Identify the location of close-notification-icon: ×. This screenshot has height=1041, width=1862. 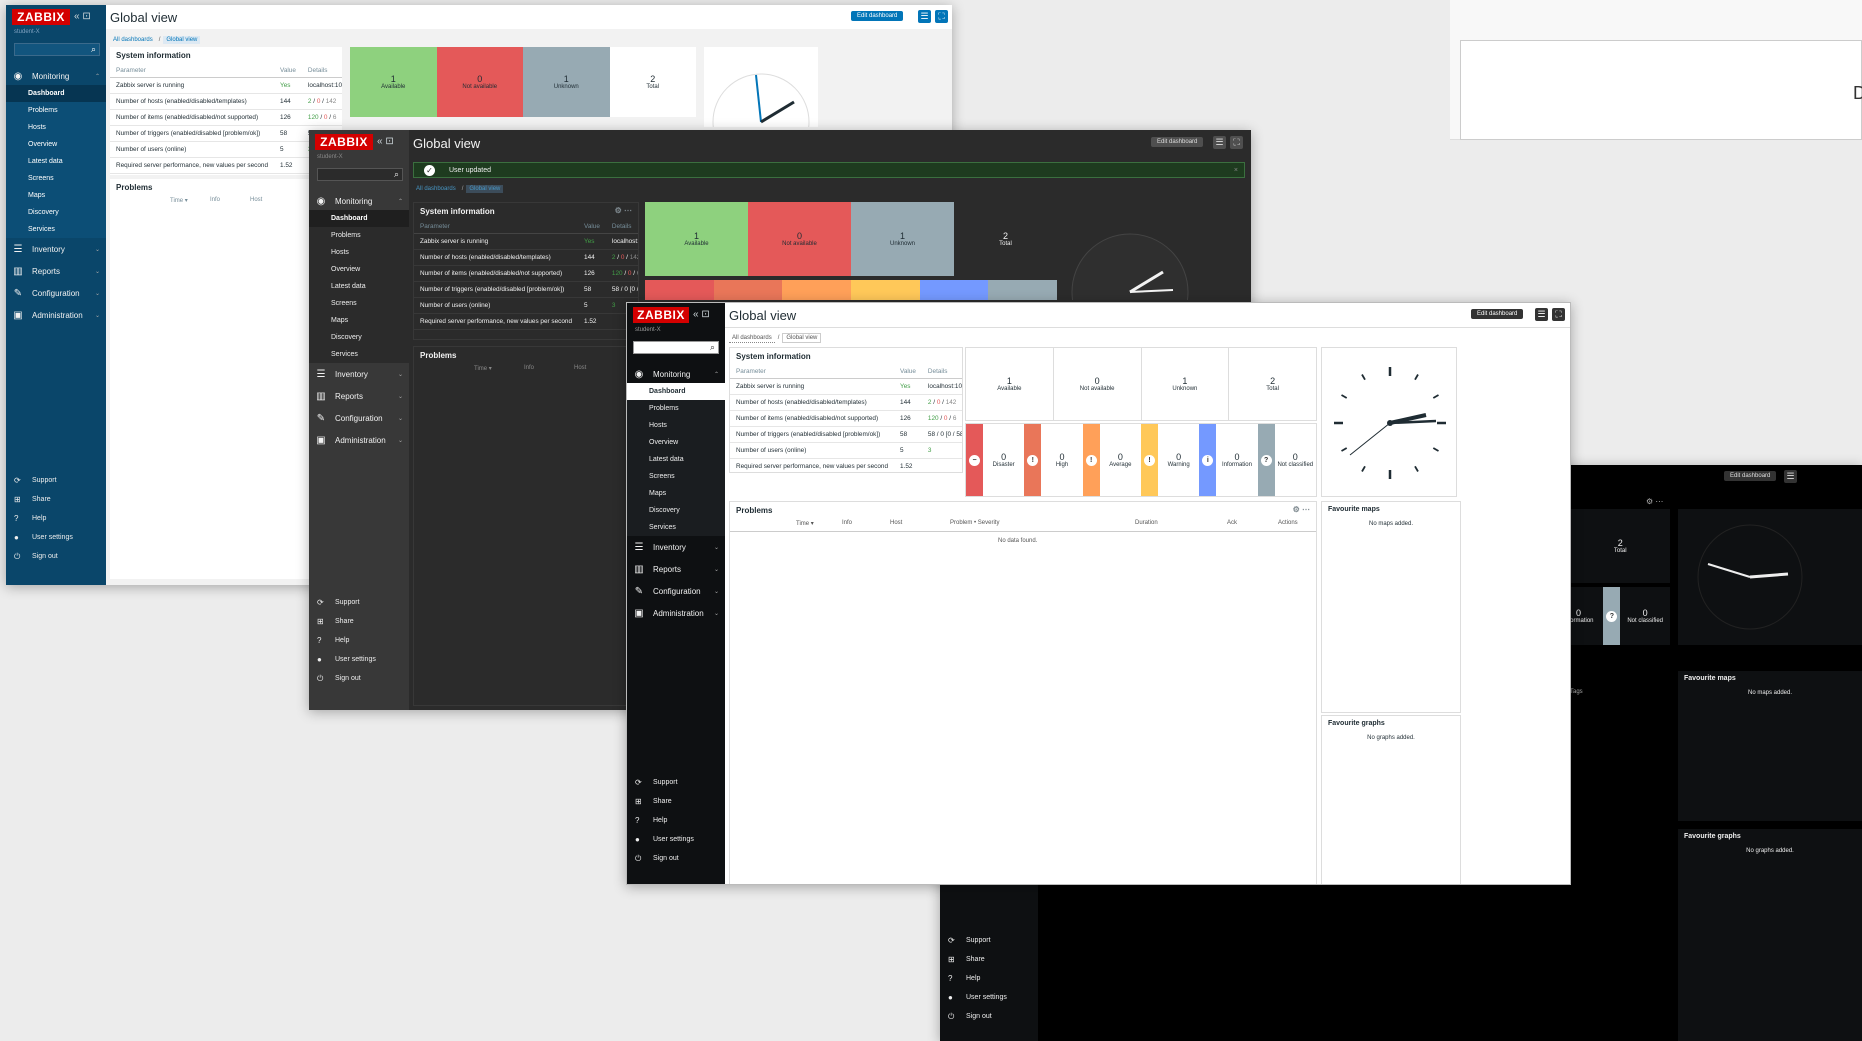
(1236, 170).